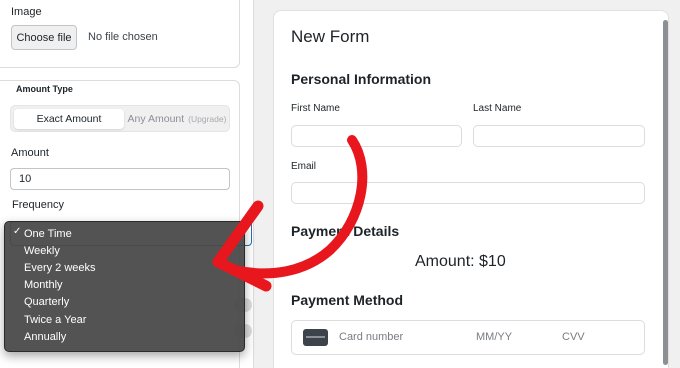 Image resolution: width=680 pixels, height=368 pixels. I want to click on payment-details-heading: Payment Details, so click(345, 231).